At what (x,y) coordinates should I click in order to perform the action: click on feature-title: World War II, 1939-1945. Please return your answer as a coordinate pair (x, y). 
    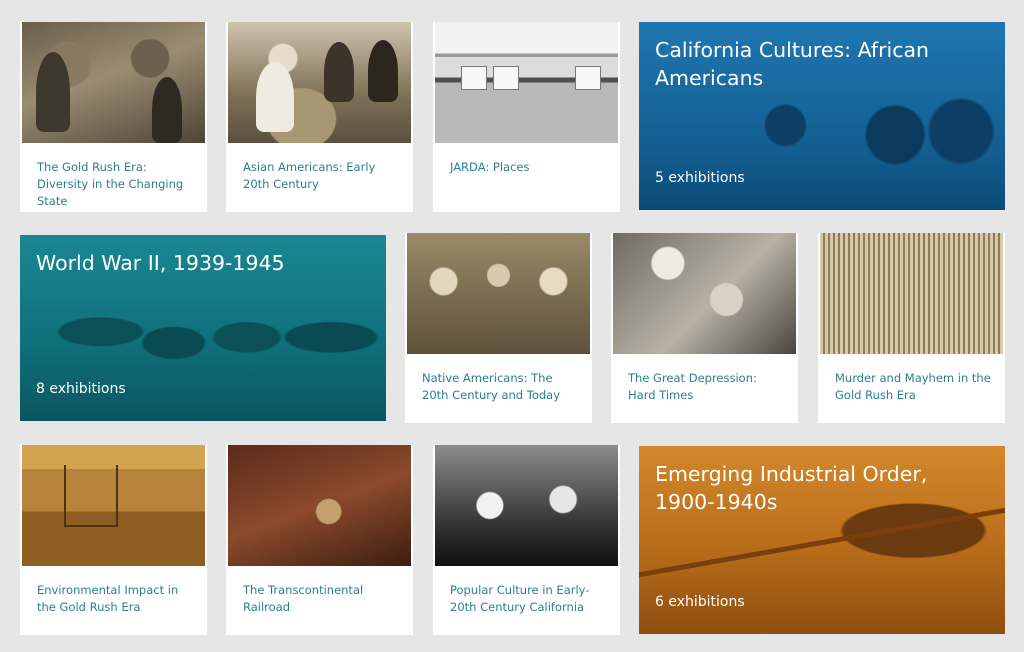
    Looking at the image, I should click on (160, 263).